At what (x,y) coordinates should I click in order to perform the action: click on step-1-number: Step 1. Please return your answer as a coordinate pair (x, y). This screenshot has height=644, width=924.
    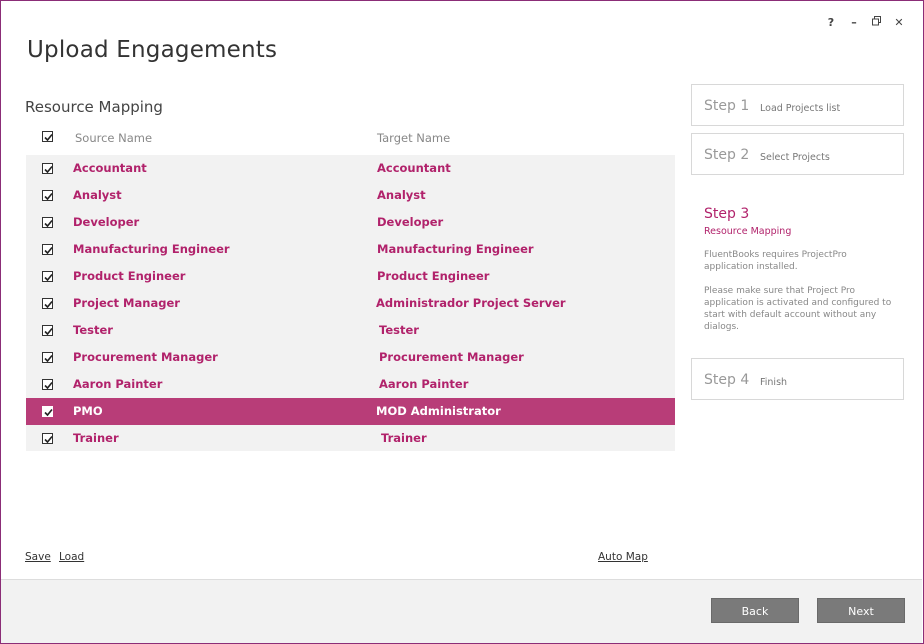
    Looking at the image, I should click on (727, 106).